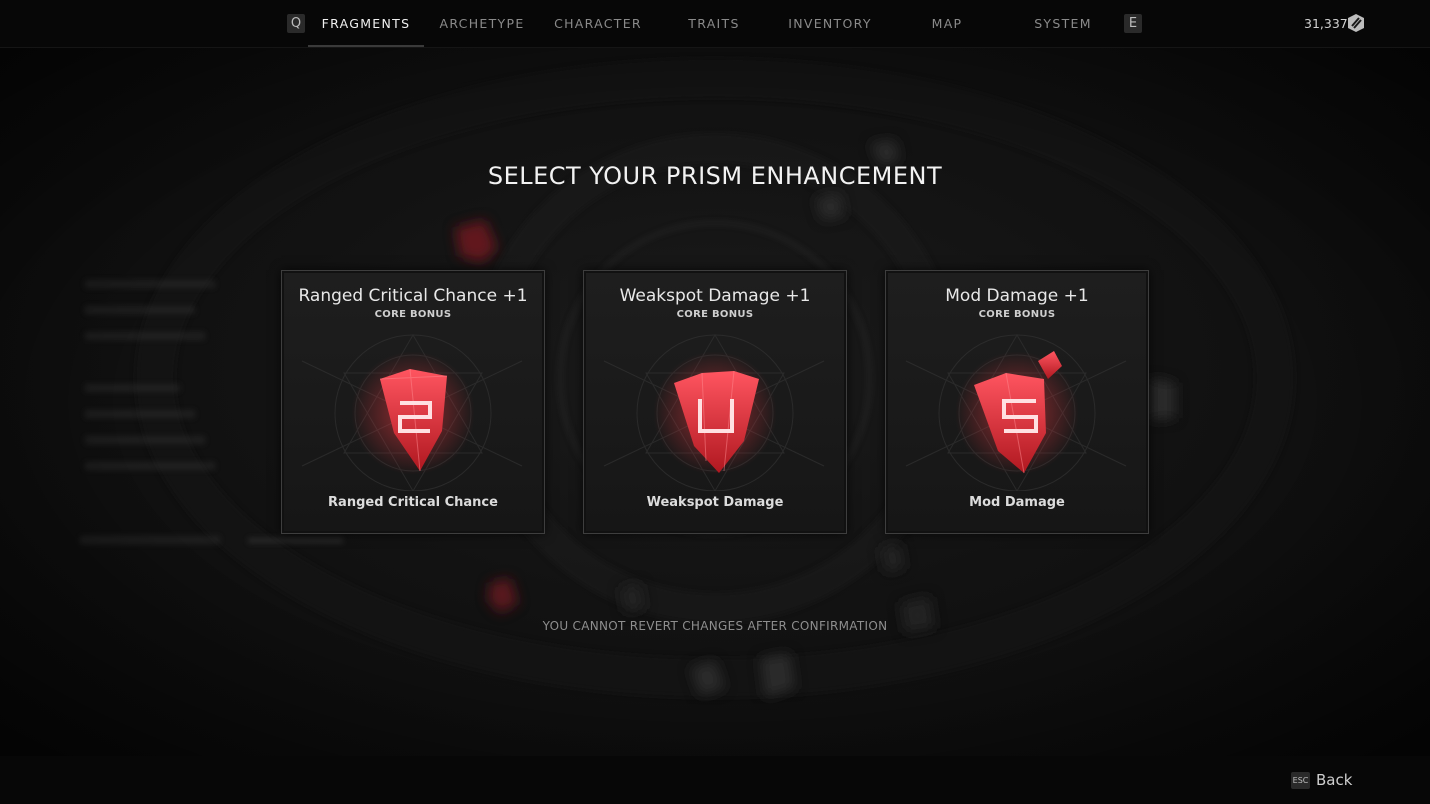 The width and height of the screenshot is (1430, 804). I want to click on esc-key-icon: ESC, so click(1300, 780).